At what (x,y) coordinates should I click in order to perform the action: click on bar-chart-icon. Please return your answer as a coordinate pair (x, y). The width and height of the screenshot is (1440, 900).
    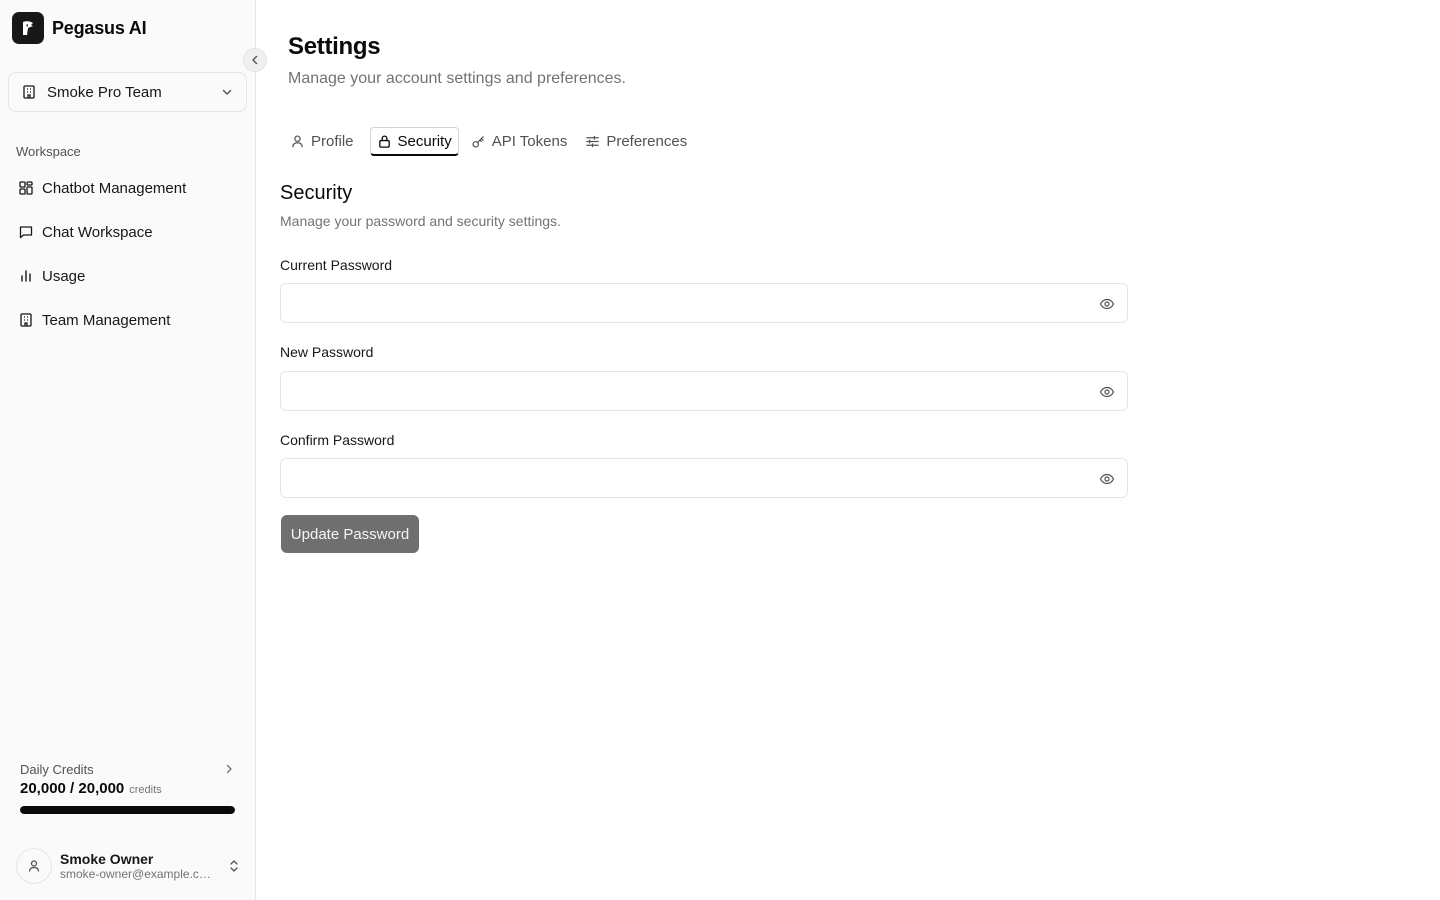
    Looking at the image, I should click on (26, 276).